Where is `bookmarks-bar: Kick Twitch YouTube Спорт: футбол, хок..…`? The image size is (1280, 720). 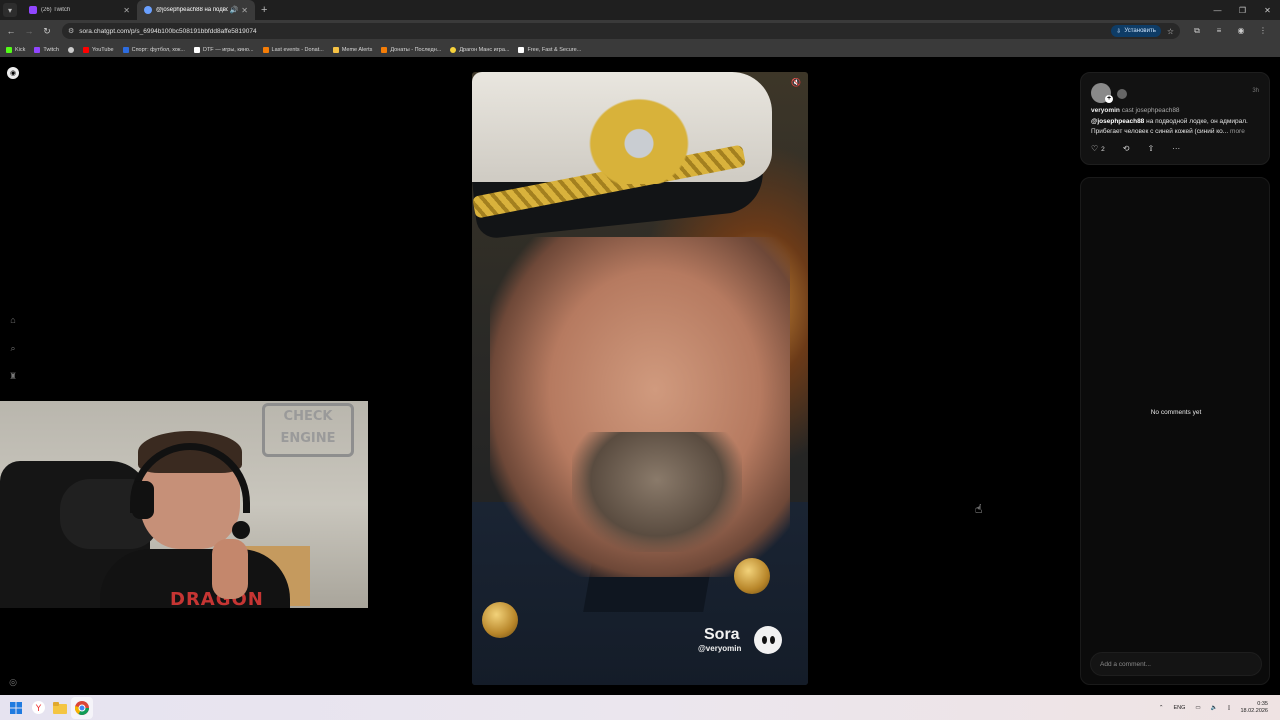
bookmarks-bar: Kick Twitch YouTube Спорт: футбол, хок..… is located at coordinates (640, 49).